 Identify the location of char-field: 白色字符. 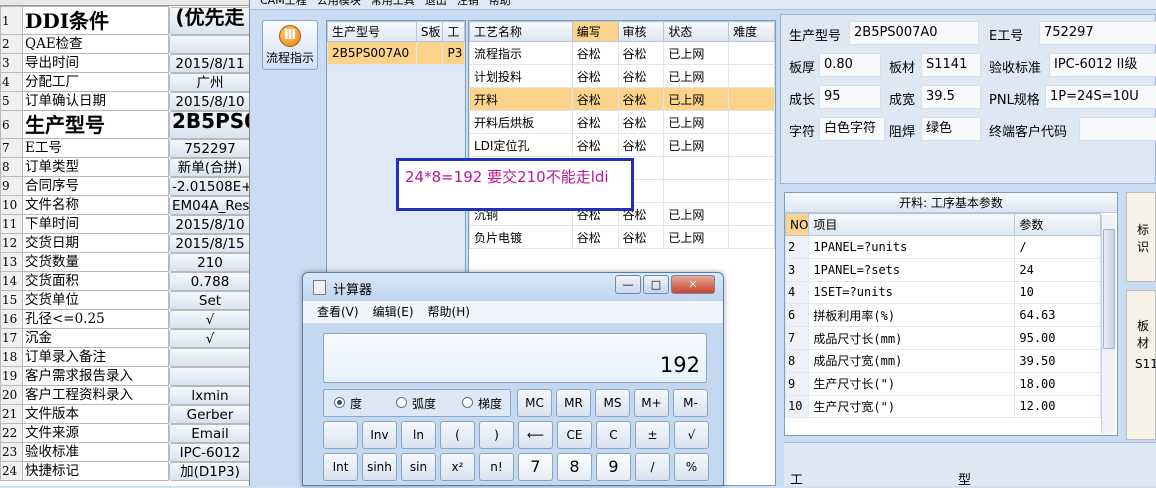
(852, 129).